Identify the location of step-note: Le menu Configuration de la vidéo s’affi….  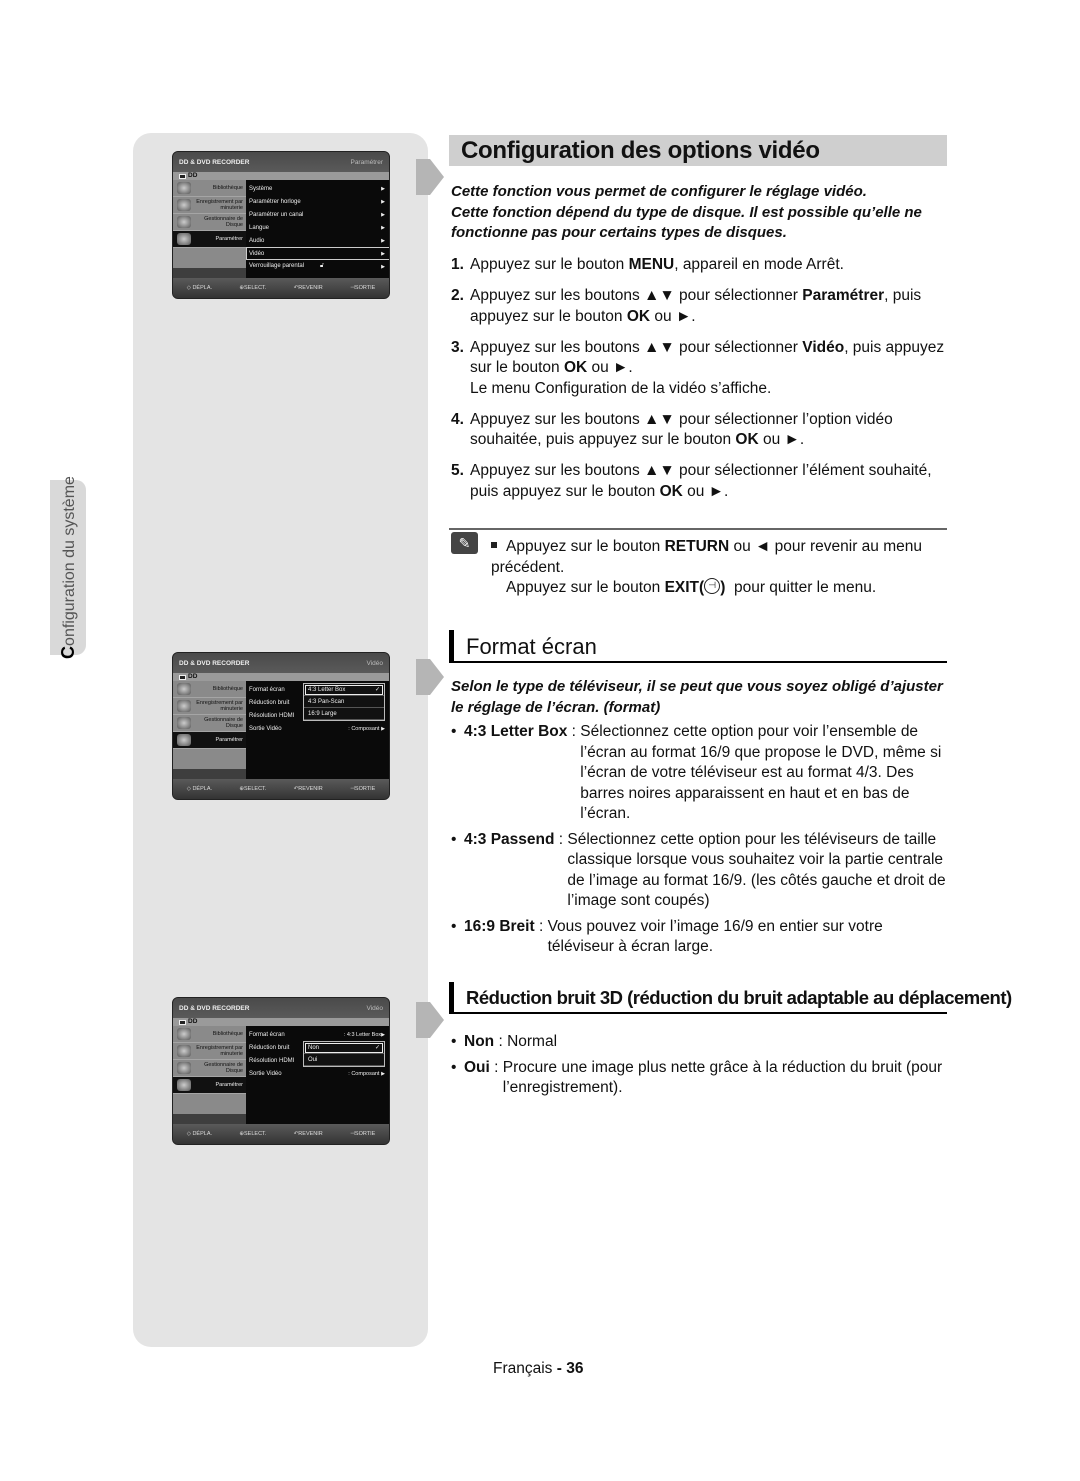
(621, 388).